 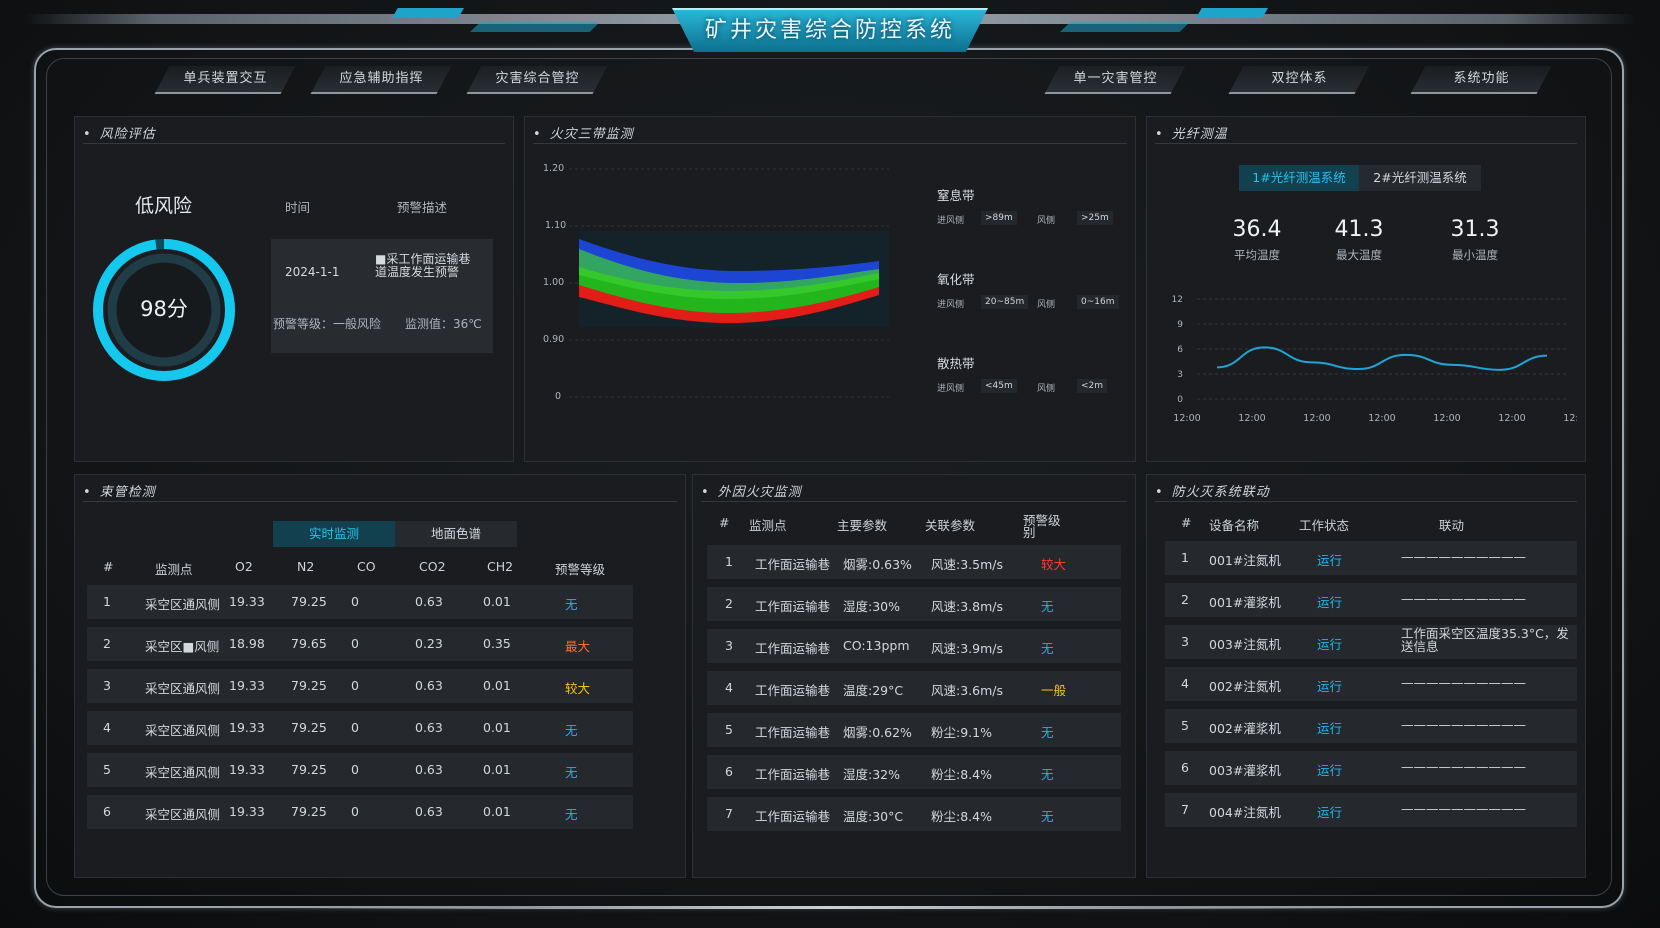 I want to click on table-row: 6 工作面运输巷 湿度:32% 粉尘:8.4% 无, so click(x=914, y=772).